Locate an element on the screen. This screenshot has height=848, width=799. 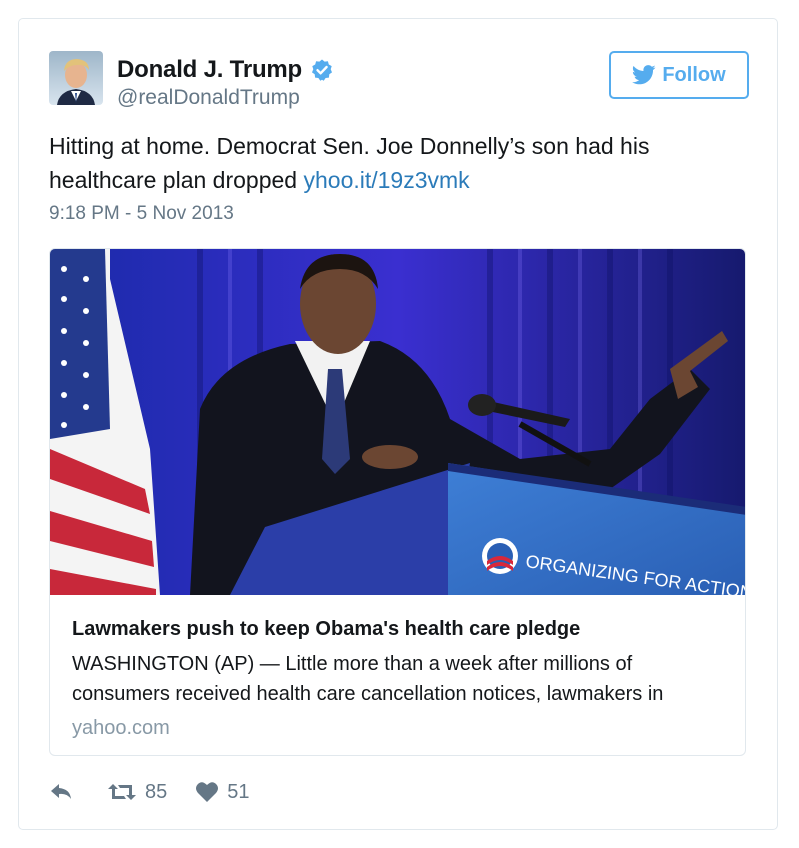
tweet-actions: 85 51 is located at coordinates (149, 792).